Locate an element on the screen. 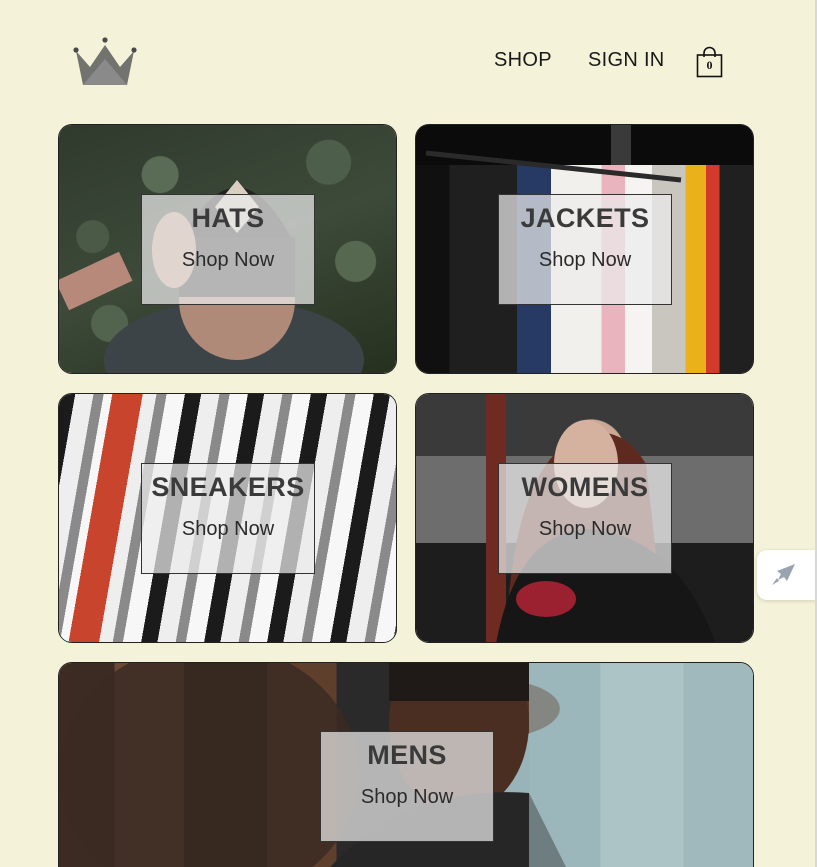 The image size is (817, 867). nav-shop-link: SHOP is located at coordinates (523, 60).